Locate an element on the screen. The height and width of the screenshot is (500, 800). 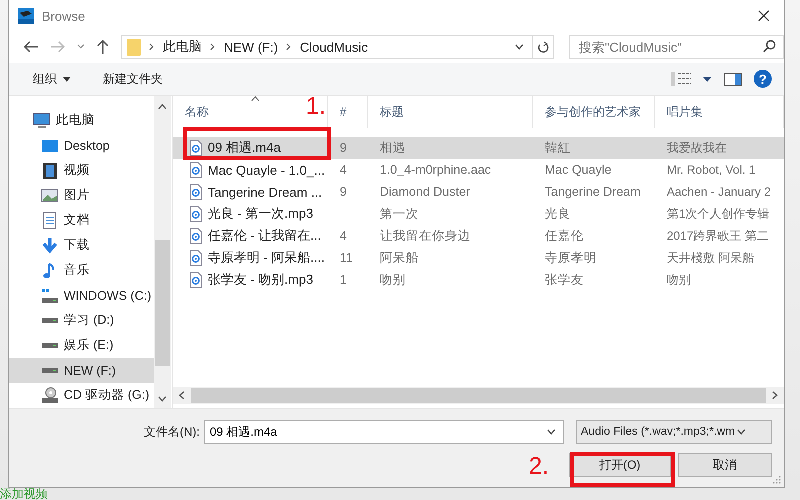
new-folder-button: 新建文件夹 is located at coordinates (133, 79).